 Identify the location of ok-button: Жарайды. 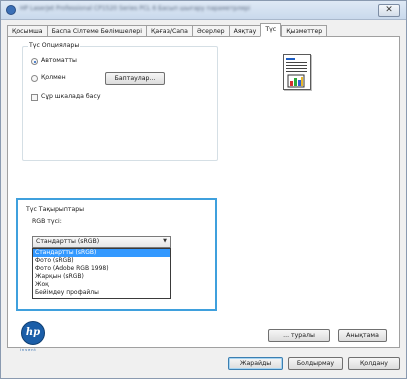
(255, 363).